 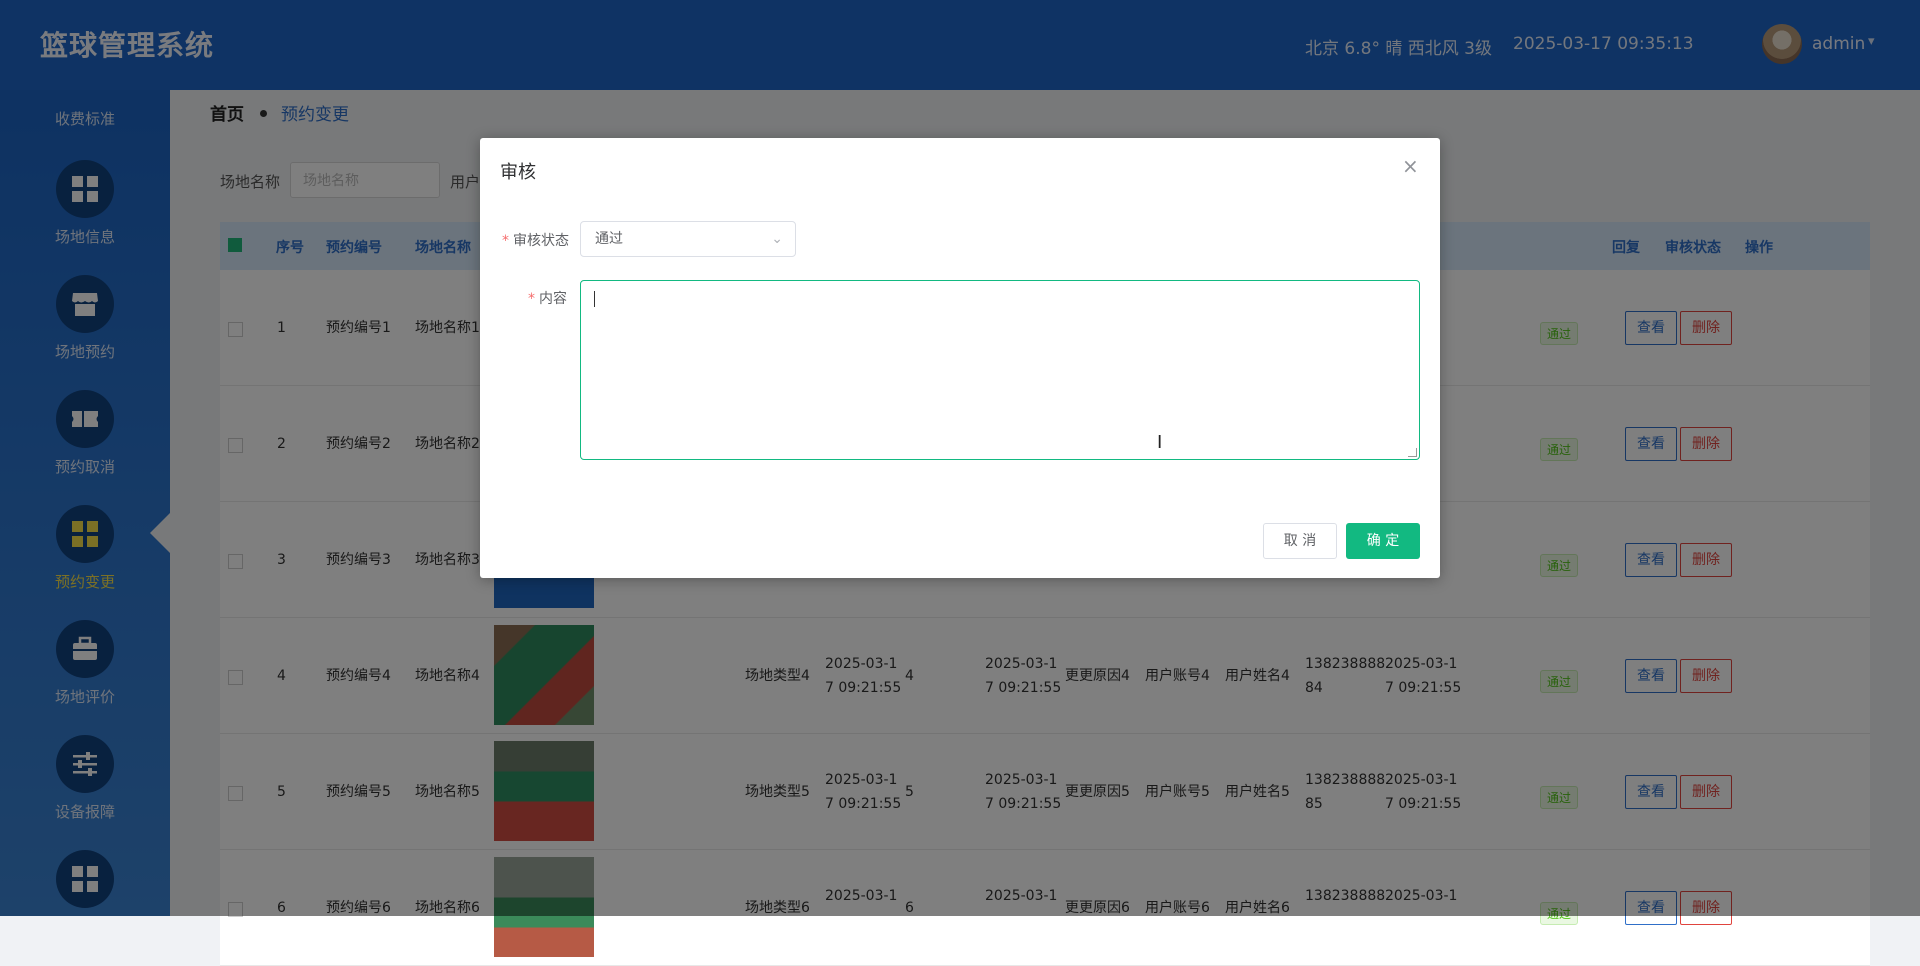 What do you see at coordinates (541, 241) in the screenshot?
I see `status-label-text: 审核状态` at bounding box center [541, 241].